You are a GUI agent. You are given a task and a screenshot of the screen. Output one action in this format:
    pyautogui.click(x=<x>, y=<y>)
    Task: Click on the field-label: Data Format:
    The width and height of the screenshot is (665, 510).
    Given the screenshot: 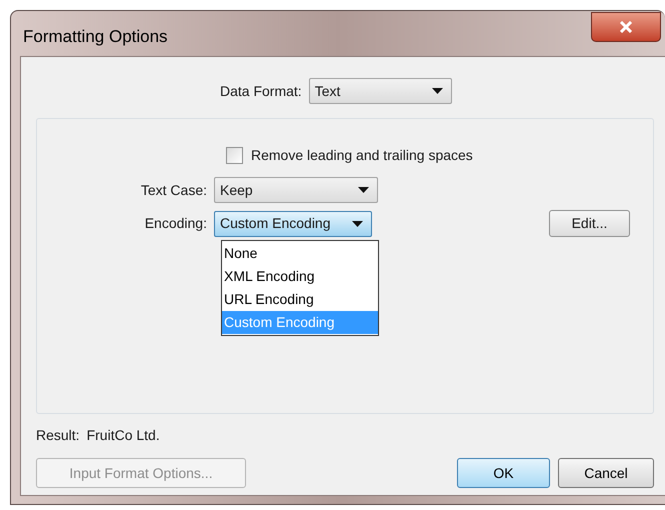 What is the action you would take?
    pyautogui.click(x=261, y=91)
    